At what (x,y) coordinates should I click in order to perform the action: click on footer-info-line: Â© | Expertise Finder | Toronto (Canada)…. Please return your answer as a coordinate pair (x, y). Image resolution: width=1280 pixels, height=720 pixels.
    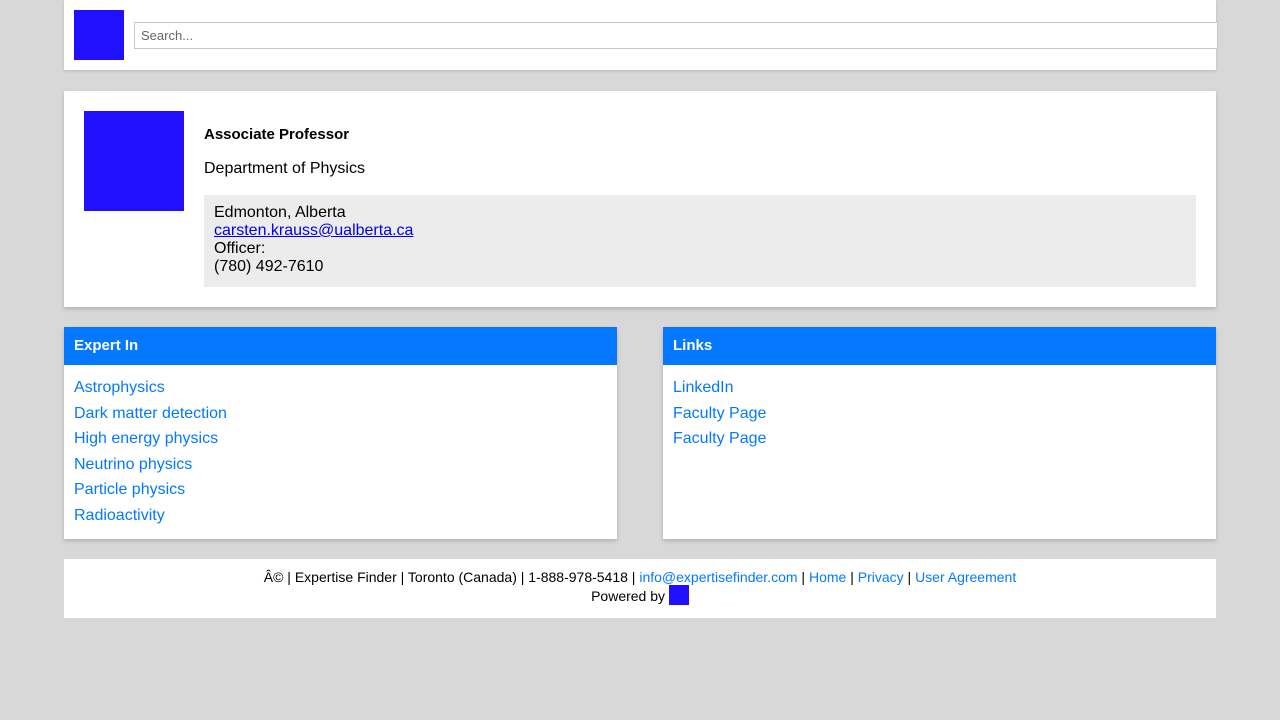
    Looking at the image, I should click on (640, 577).